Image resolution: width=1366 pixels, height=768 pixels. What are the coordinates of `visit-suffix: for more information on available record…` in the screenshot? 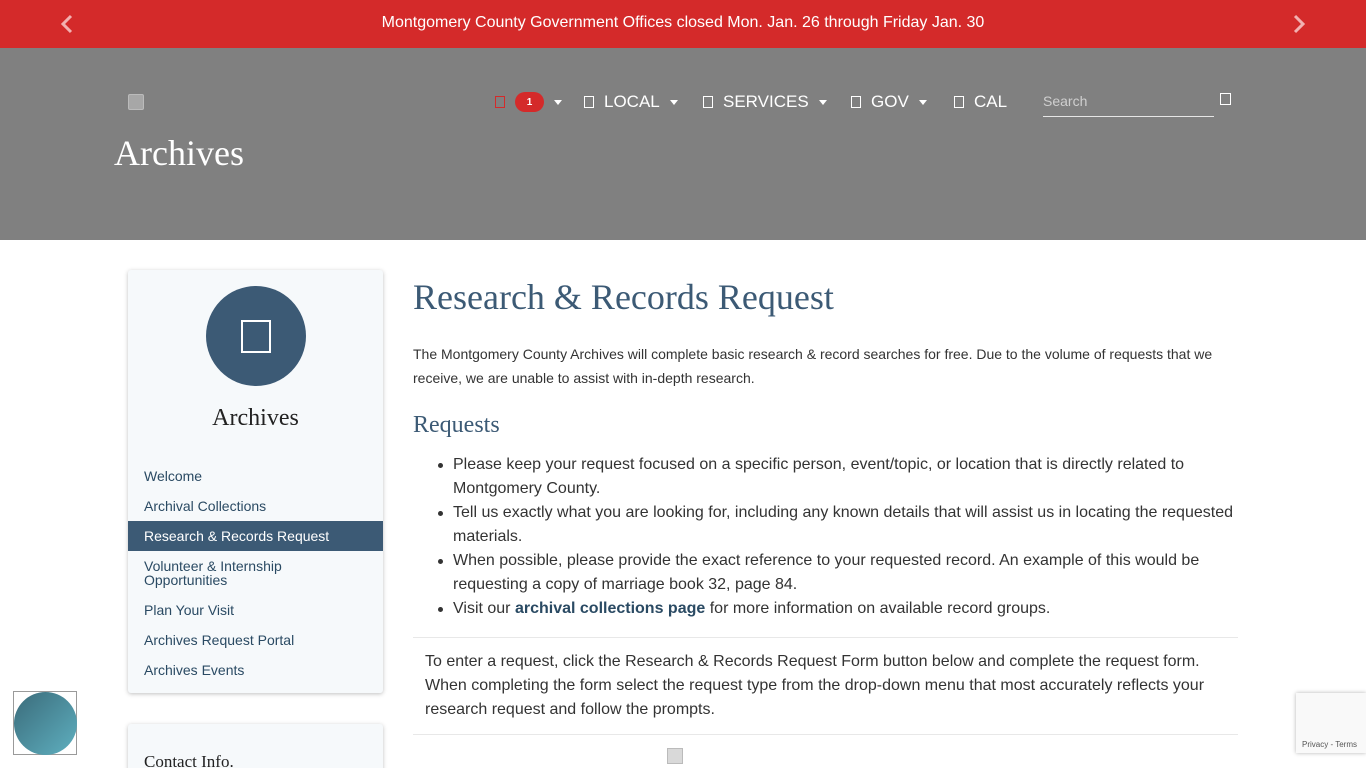 It's located at (880, 608).